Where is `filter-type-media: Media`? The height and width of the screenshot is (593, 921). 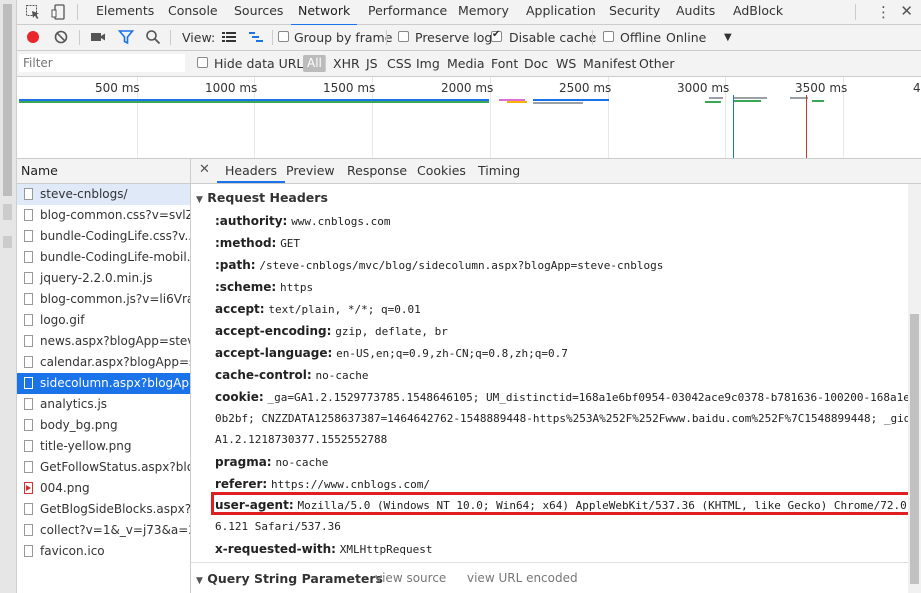 filter-type-media: Media is located at coordinates (466, 63).